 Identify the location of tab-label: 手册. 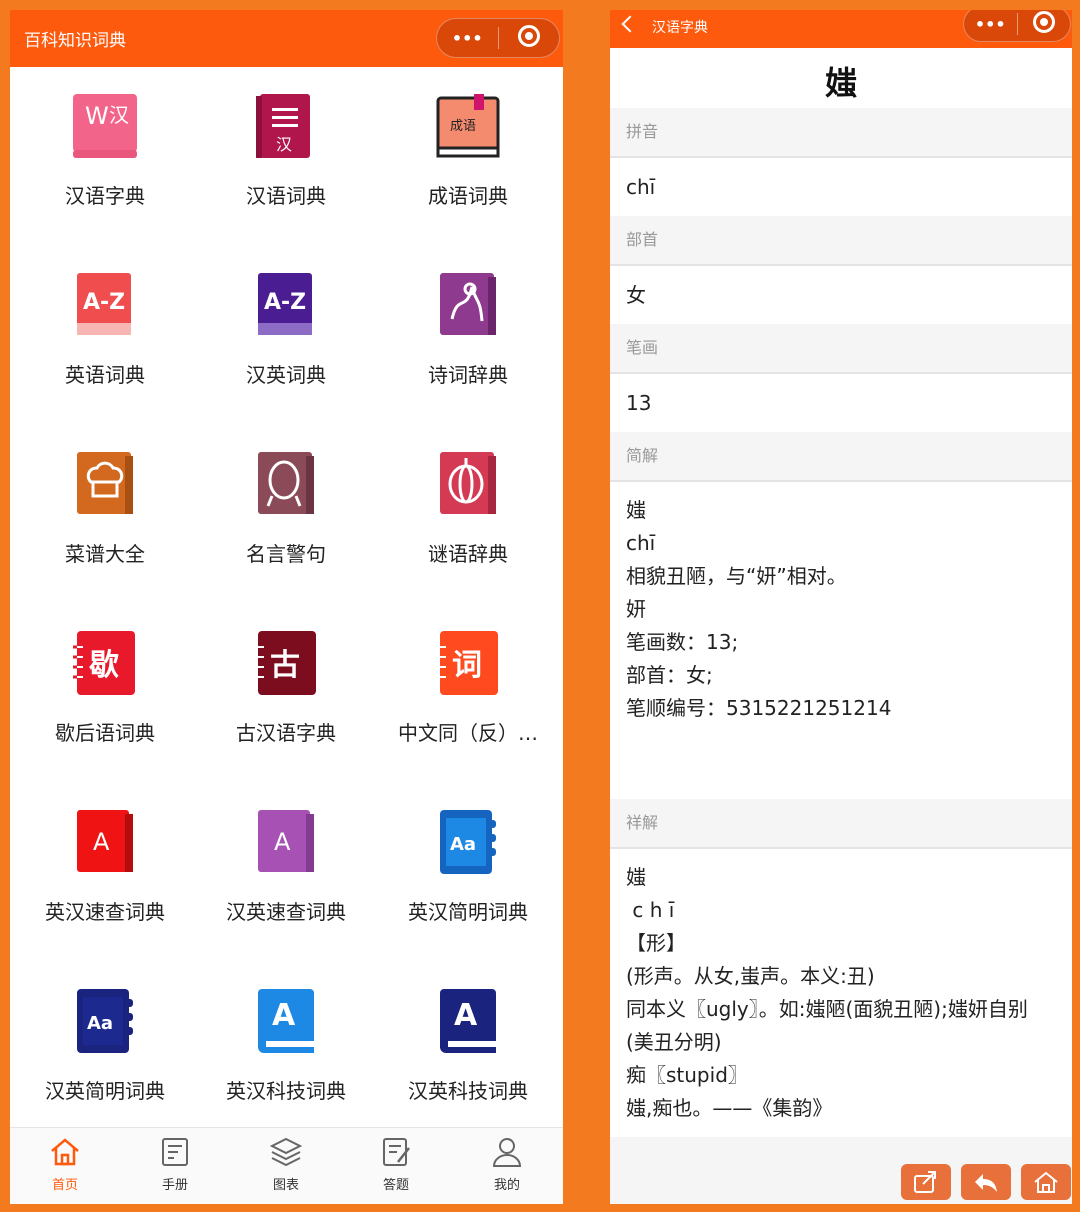
(174, 1185).